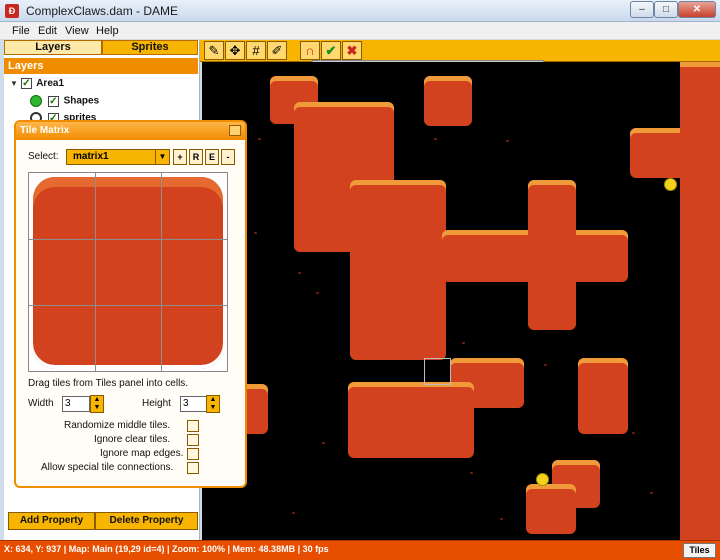 The image size is (720, 560). Describe the element at coordinates (146, 521) in the screenshot. I see `delete-property-button: Delete Property` at that location.